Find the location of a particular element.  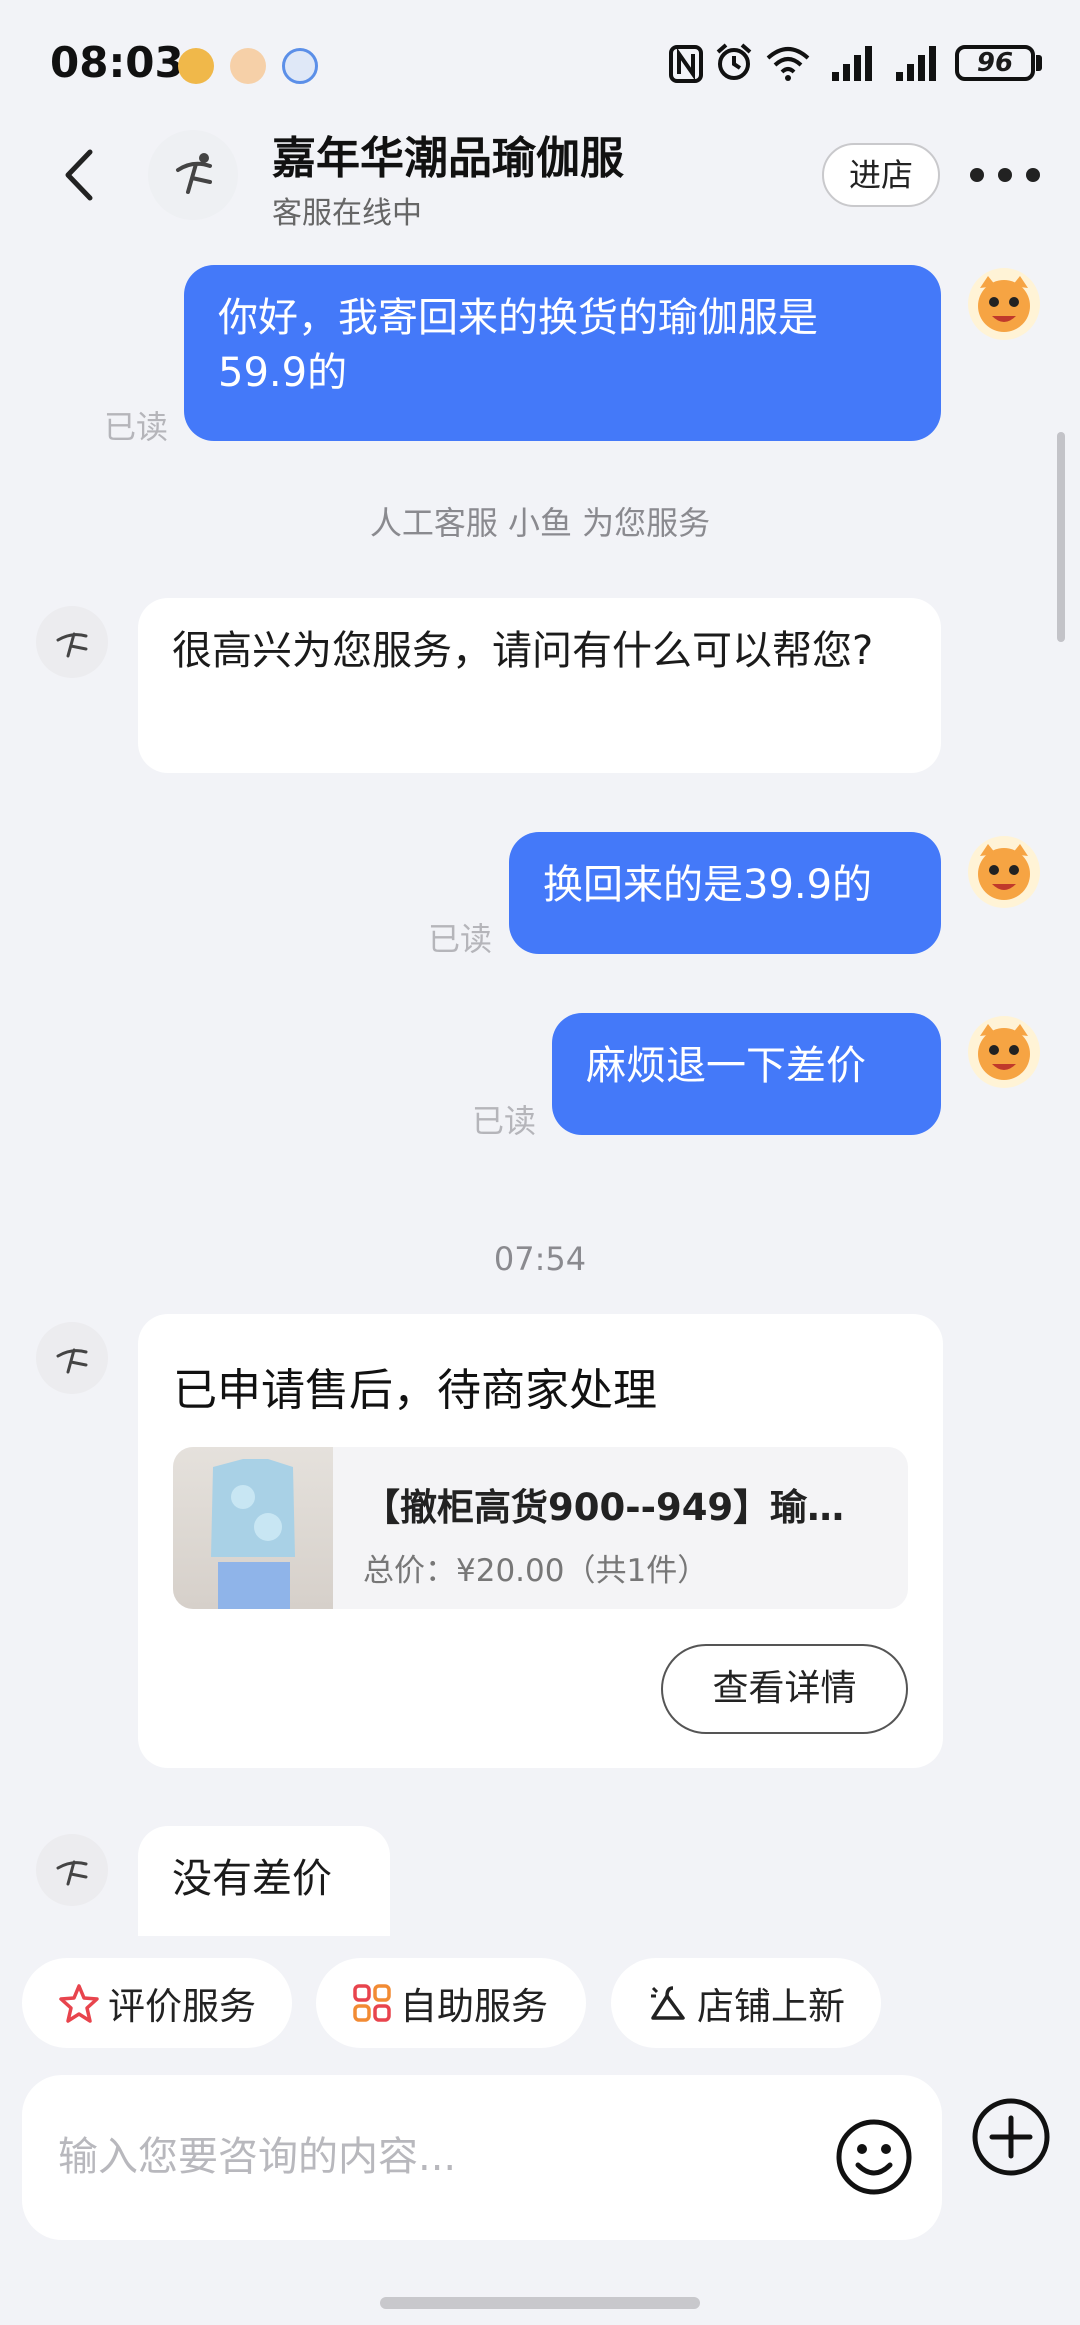

enter-shop-button: 进店 is located at coordinates (881, 175).